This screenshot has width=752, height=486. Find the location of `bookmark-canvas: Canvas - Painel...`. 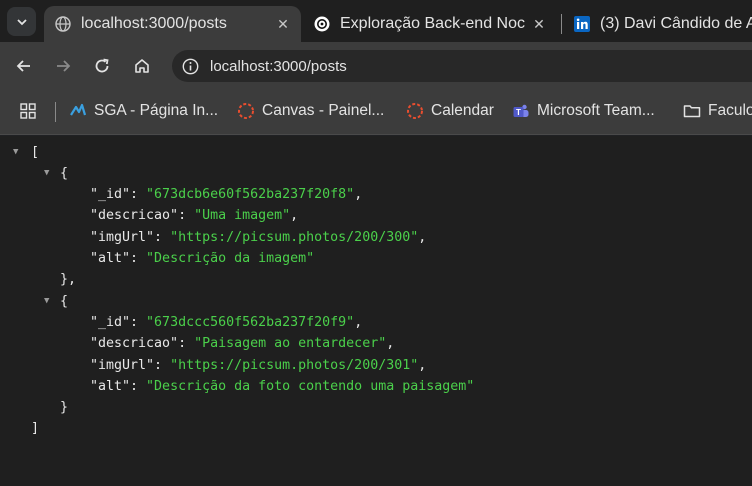

bookmark-canvas: Canvas - Painel... is located at coordinates (310, 111).